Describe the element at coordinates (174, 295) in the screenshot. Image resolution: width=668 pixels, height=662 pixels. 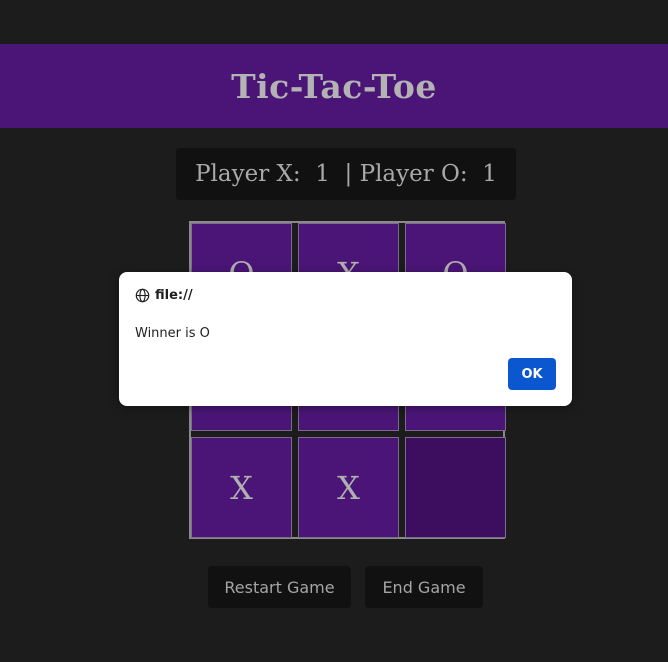
I see `dialog-origin-text: file://` at that location.